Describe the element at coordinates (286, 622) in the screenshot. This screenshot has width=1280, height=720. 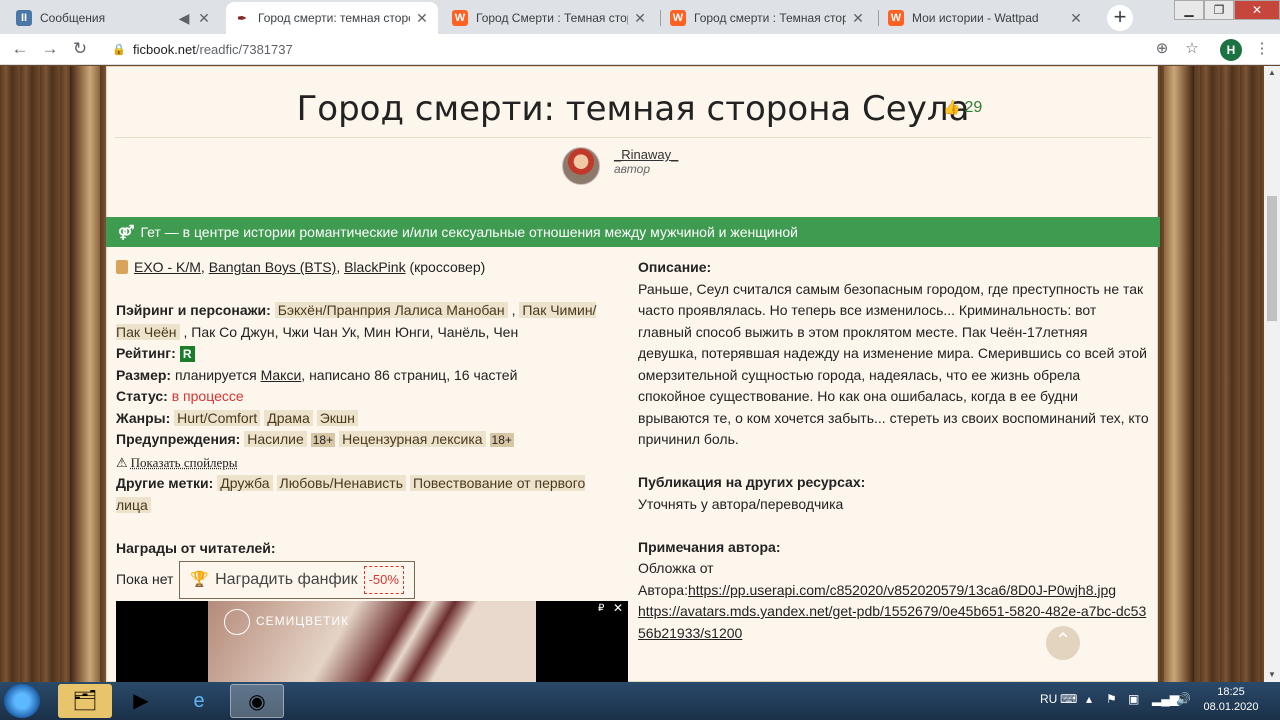
I see `ad-brand: СЕМИЦВЕТИК` at that location.